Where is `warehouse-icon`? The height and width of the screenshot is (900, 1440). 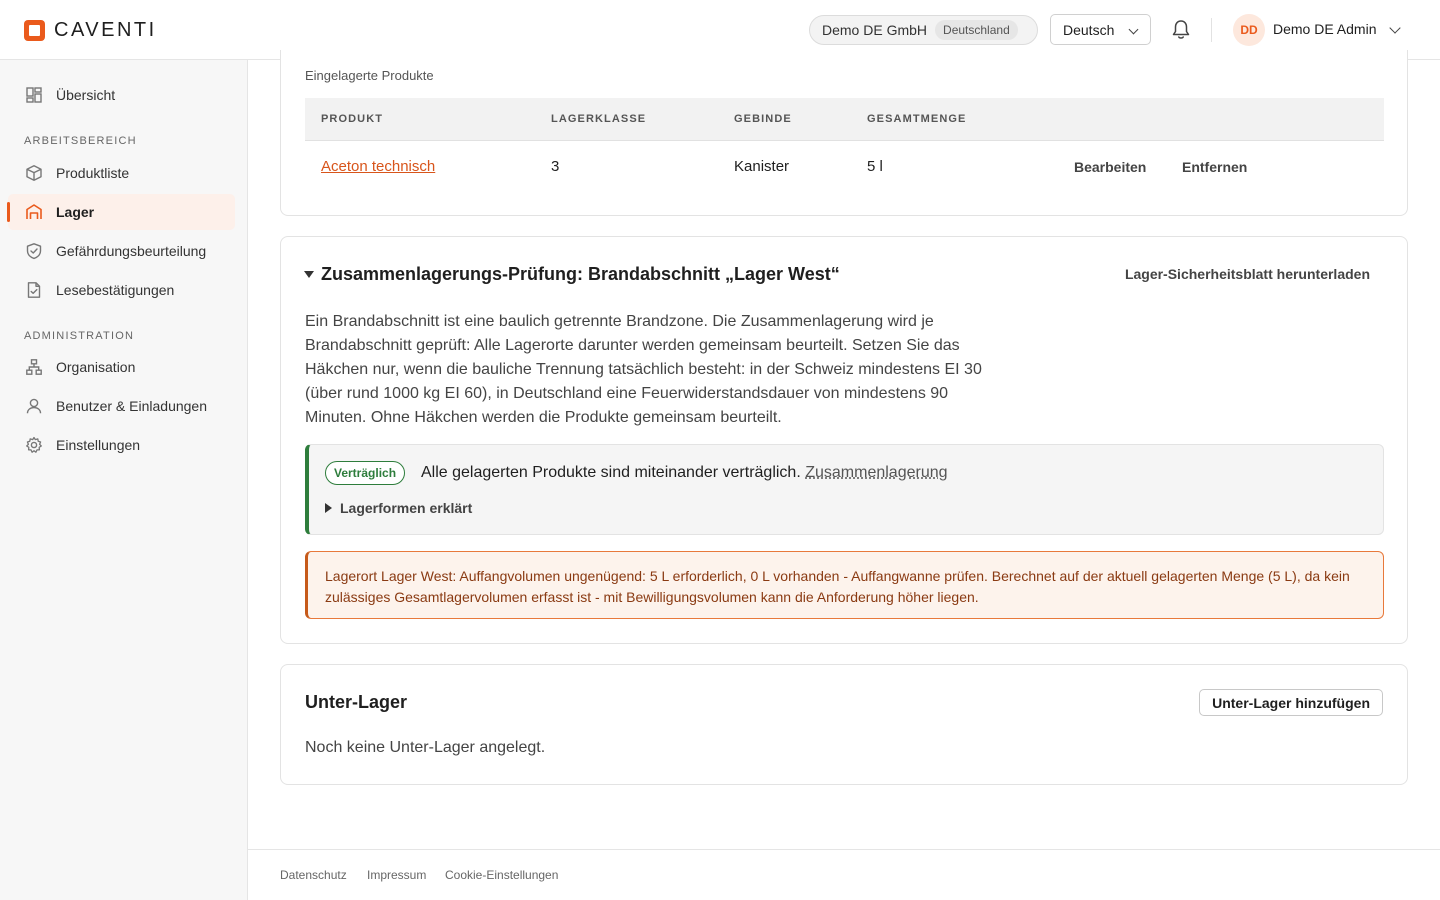 warehouse-icon is located at coordinates (34, 211).